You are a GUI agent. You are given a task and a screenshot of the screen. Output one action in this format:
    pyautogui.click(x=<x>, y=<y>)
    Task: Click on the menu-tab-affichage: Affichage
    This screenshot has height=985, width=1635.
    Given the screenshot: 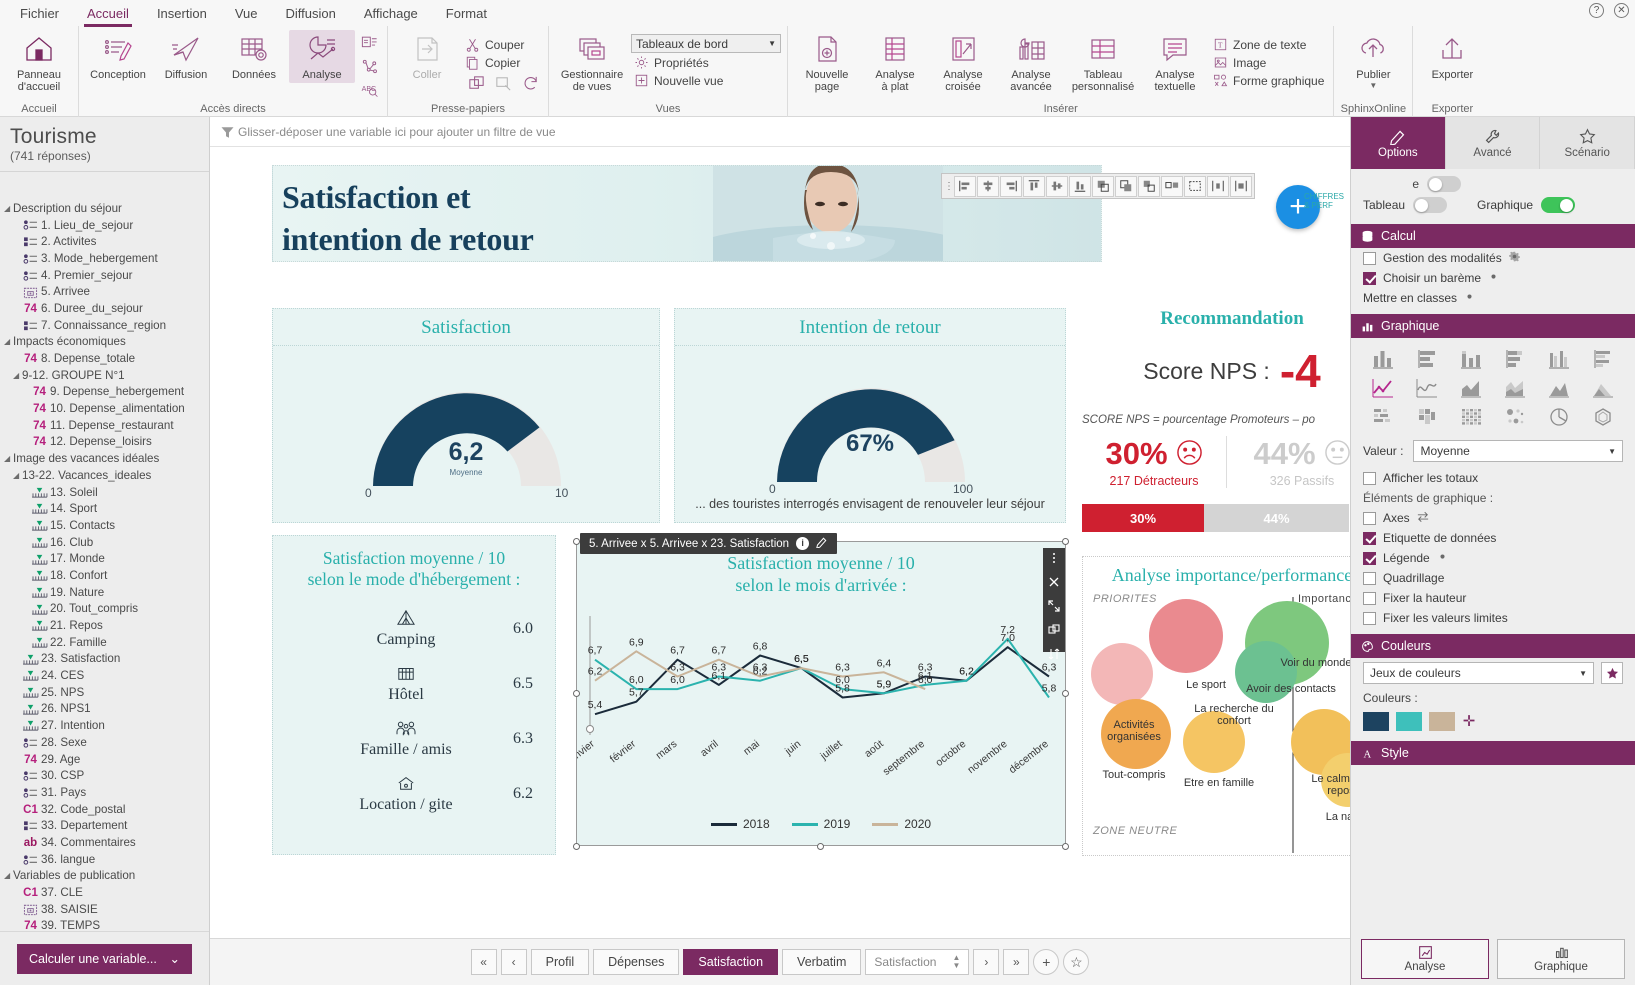 What is the action you would take?
    pyautogui.click(x=391, y=13)
    